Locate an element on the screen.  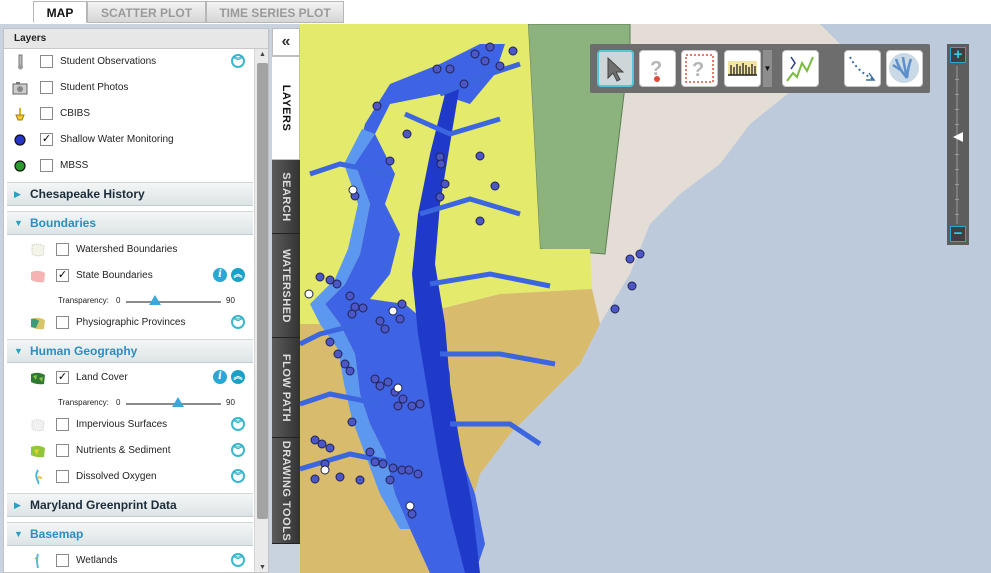
layer-row-shallow-water-monitoring: ✓ Shallow Water Monitoring is located at coordinates (128, 140).